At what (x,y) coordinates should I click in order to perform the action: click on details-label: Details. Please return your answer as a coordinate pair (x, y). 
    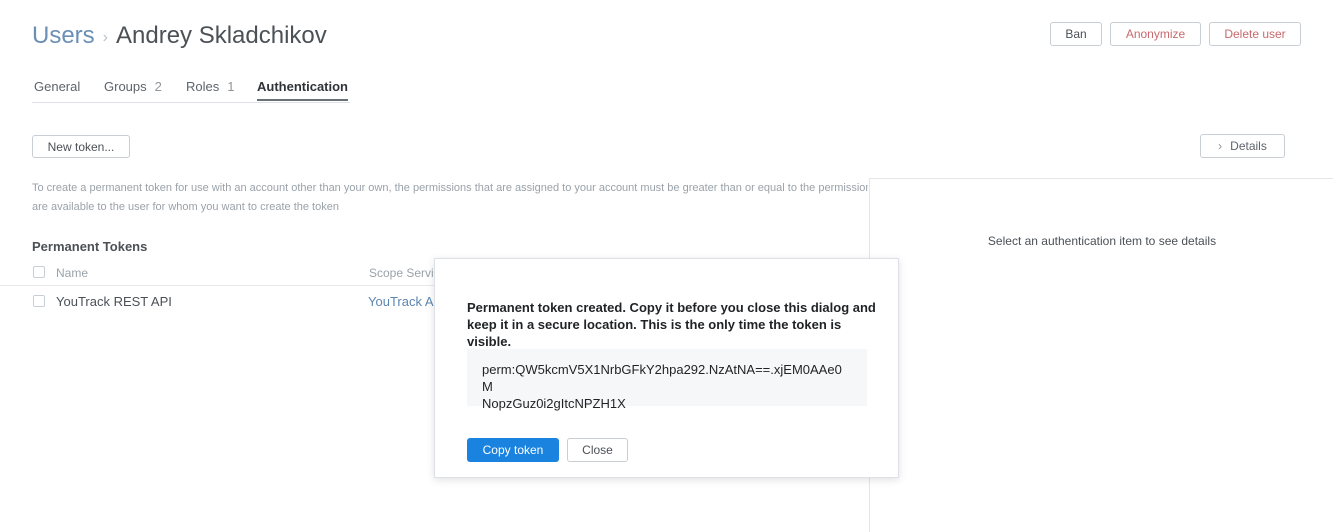
    Looking at the image, I should click on (1248, 146).